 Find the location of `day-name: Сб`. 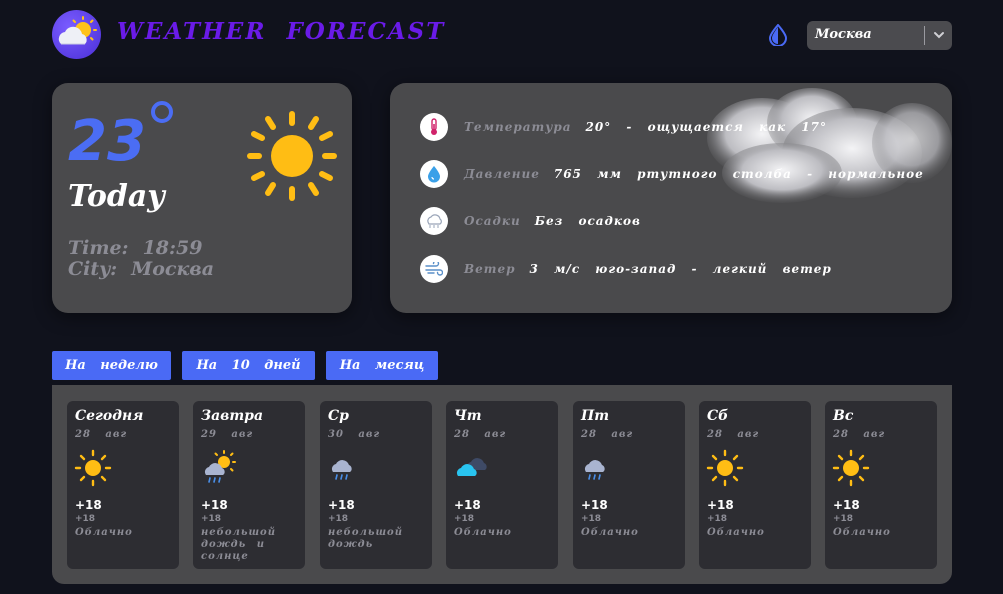

day-name: Сб is located at coordinates (718, 416).